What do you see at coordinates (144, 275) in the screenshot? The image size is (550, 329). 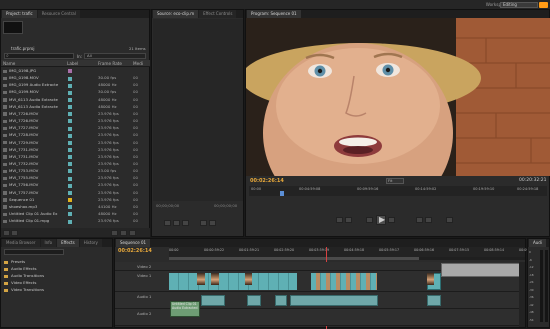 I see `track-label: Video 1` at bounding box center [144, 275].